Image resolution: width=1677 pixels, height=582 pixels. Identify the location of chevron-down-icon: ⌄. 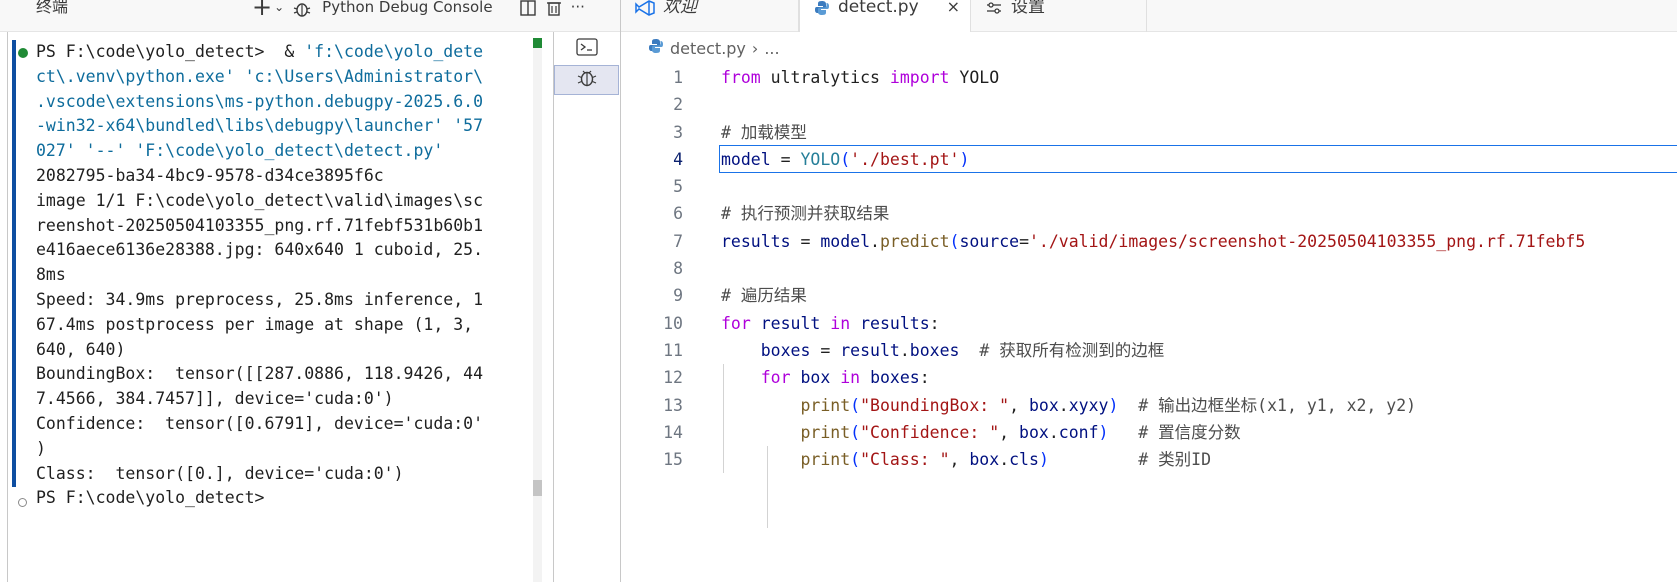
(279, 7).